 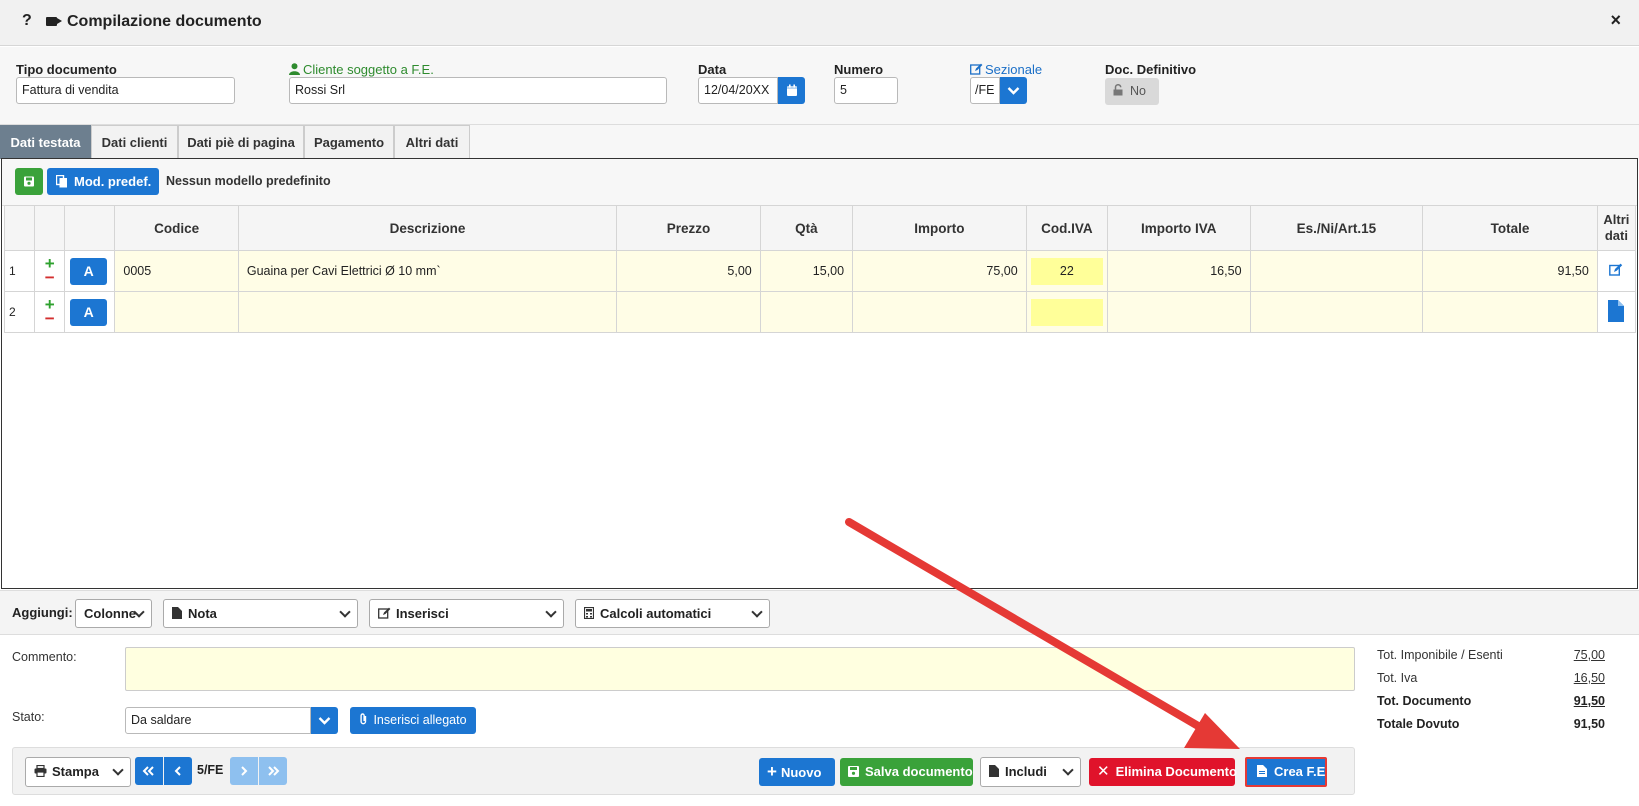 I want to click on sezionale-dropdown-button, so click(x=1013, y=90).